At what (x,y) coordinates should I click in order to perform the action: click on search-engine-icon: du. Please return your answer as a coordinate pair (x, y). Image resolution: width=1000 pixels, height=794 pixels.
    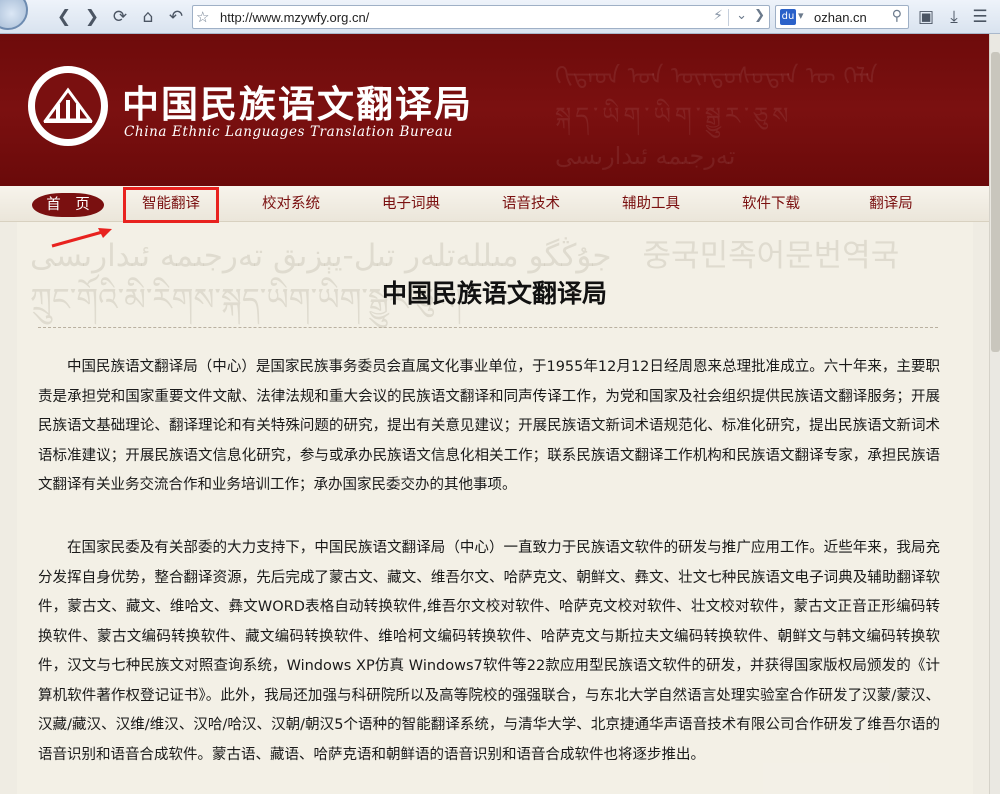
    Looking at the image, I should click on (788, 17).